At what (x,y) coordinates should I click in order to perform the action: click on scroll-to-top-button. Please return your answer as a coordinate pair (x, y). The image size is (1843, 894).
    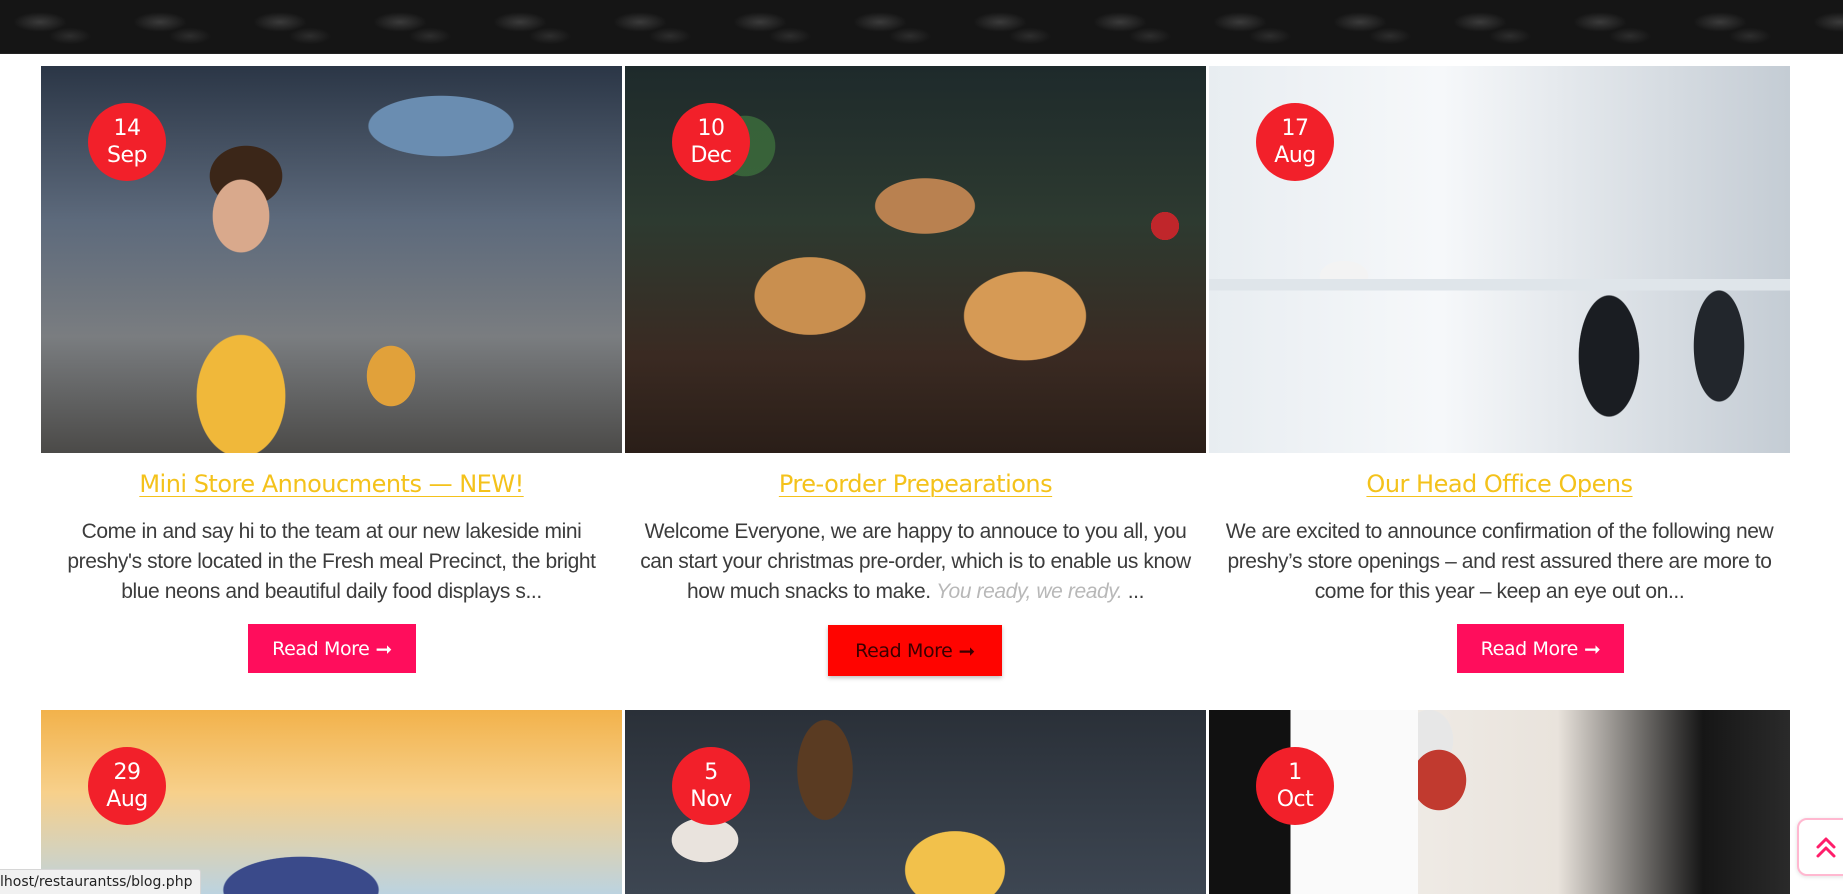
    Looking at the image, I should click on (1820, 847).